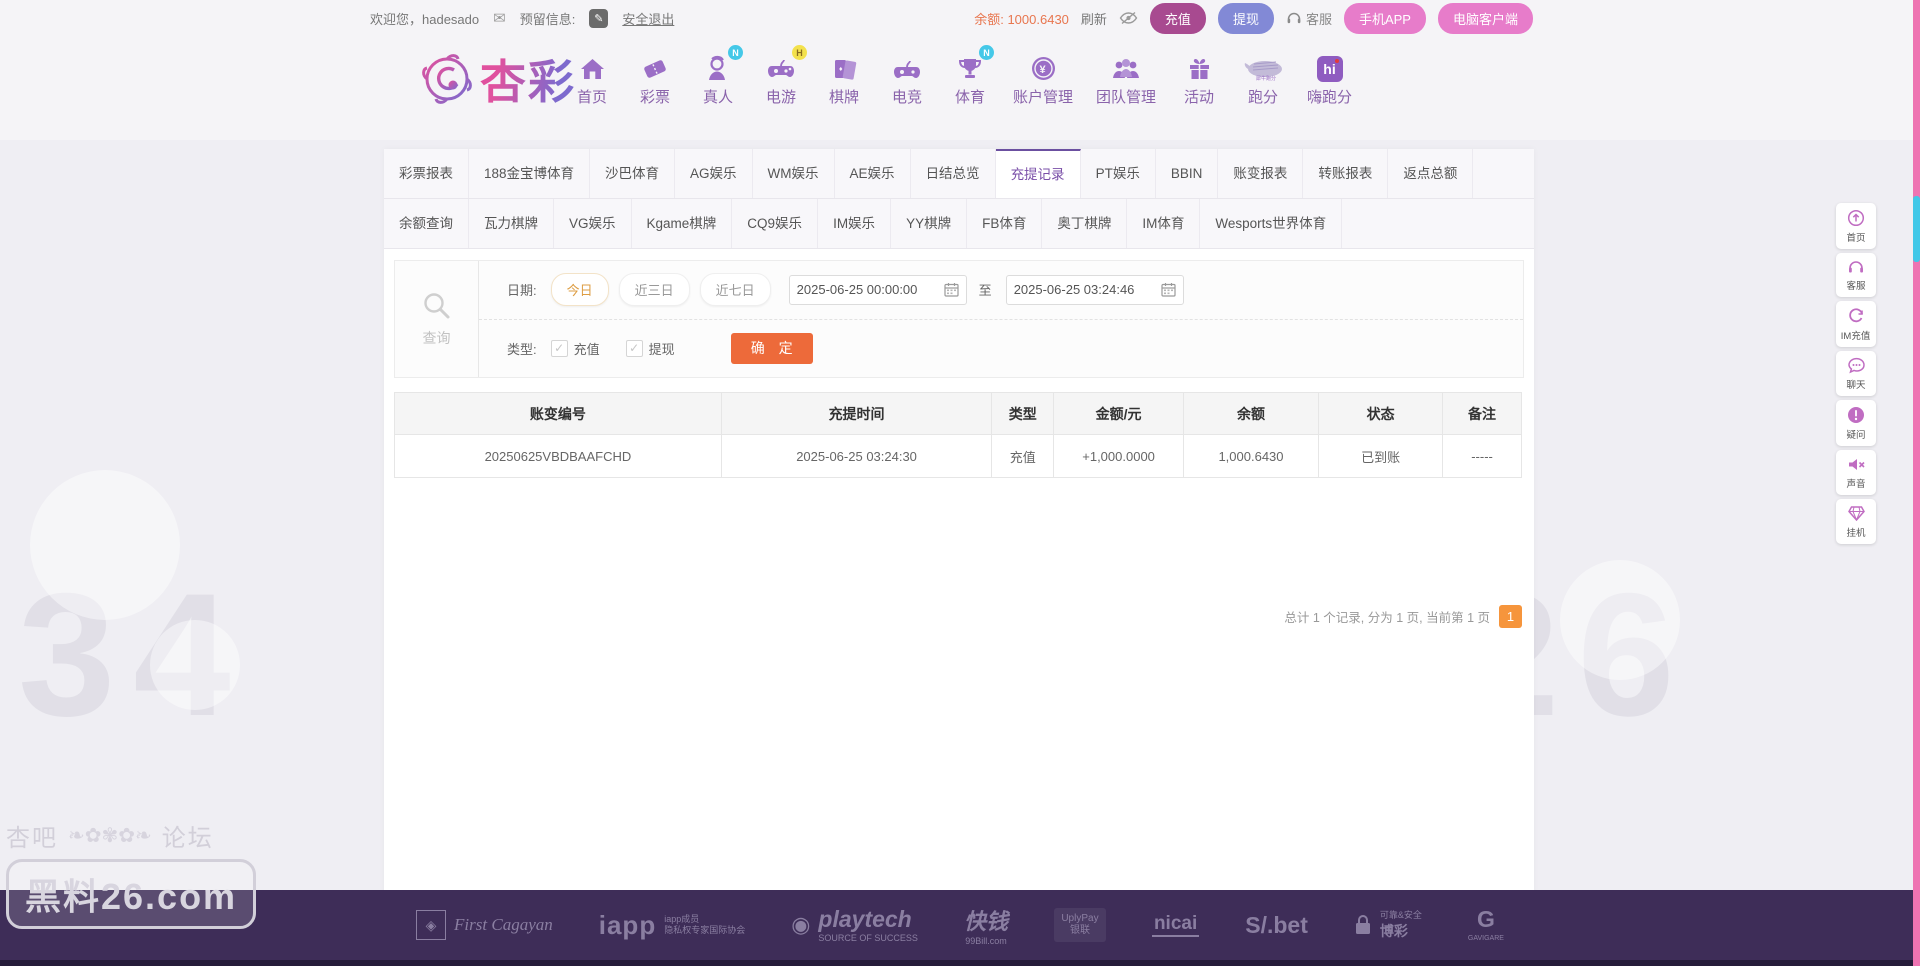 This screenshot has width=1920, height=966. Describe the element at coordinates (1620, 620) in the screenshot. I see `bg-ball-decor` at that location.